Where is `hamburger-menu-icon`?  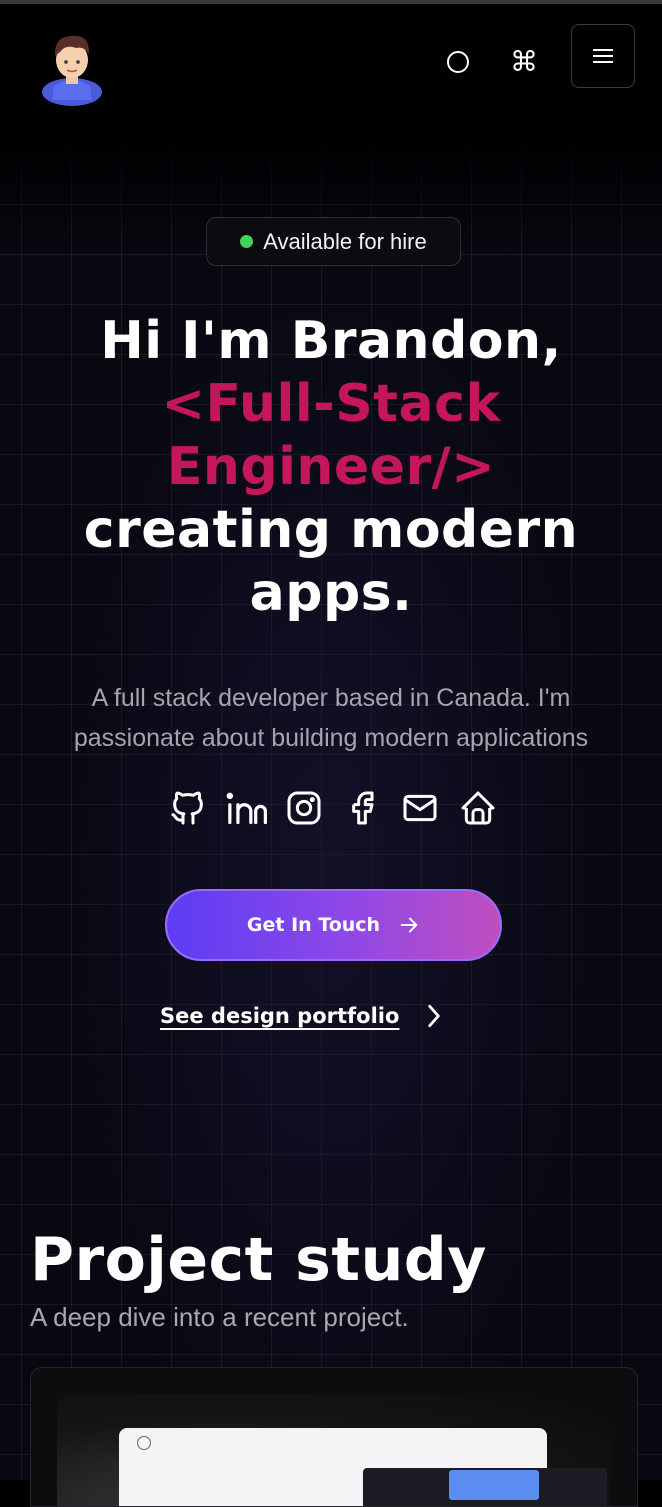 hamburger-menu-icon is located at coordinates (603, 56).